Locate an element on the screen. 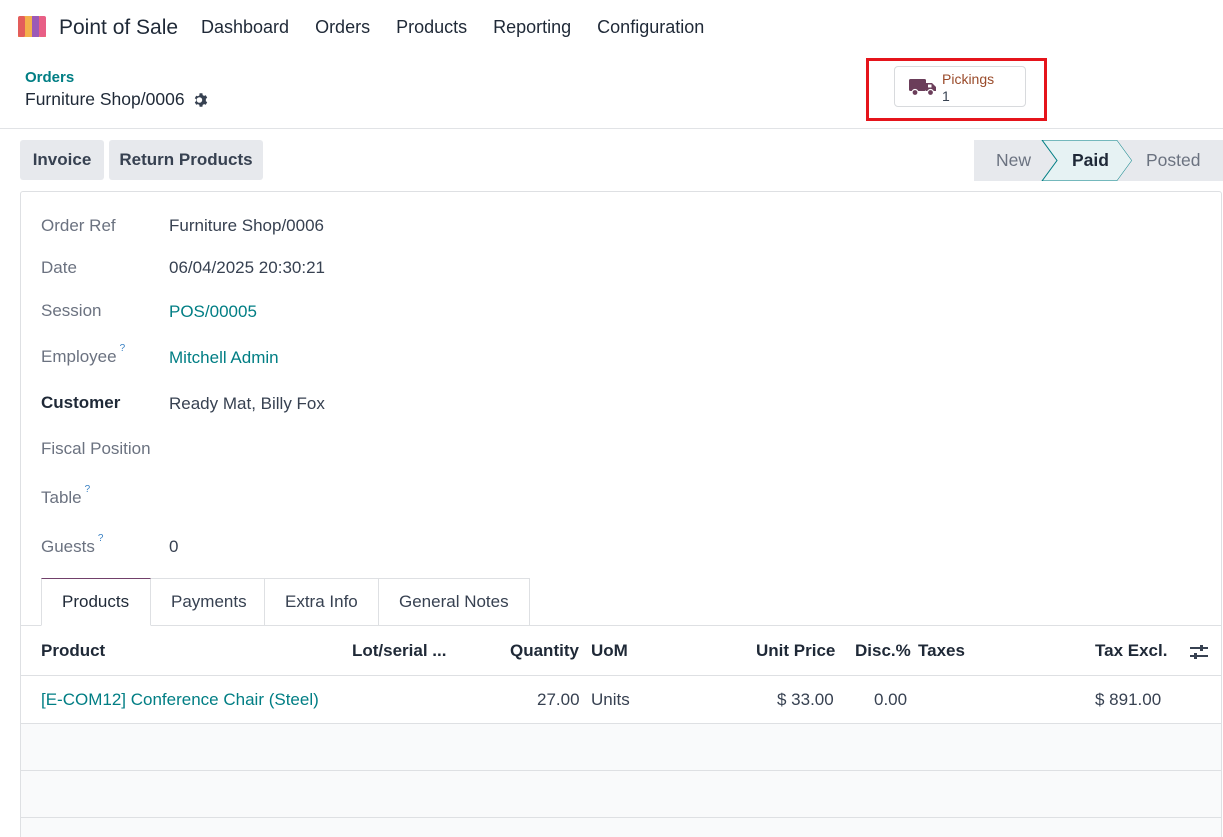 This screenshot has width=1223, height=837. menu-reporting: Reporting is located at coordinates (532, 27).